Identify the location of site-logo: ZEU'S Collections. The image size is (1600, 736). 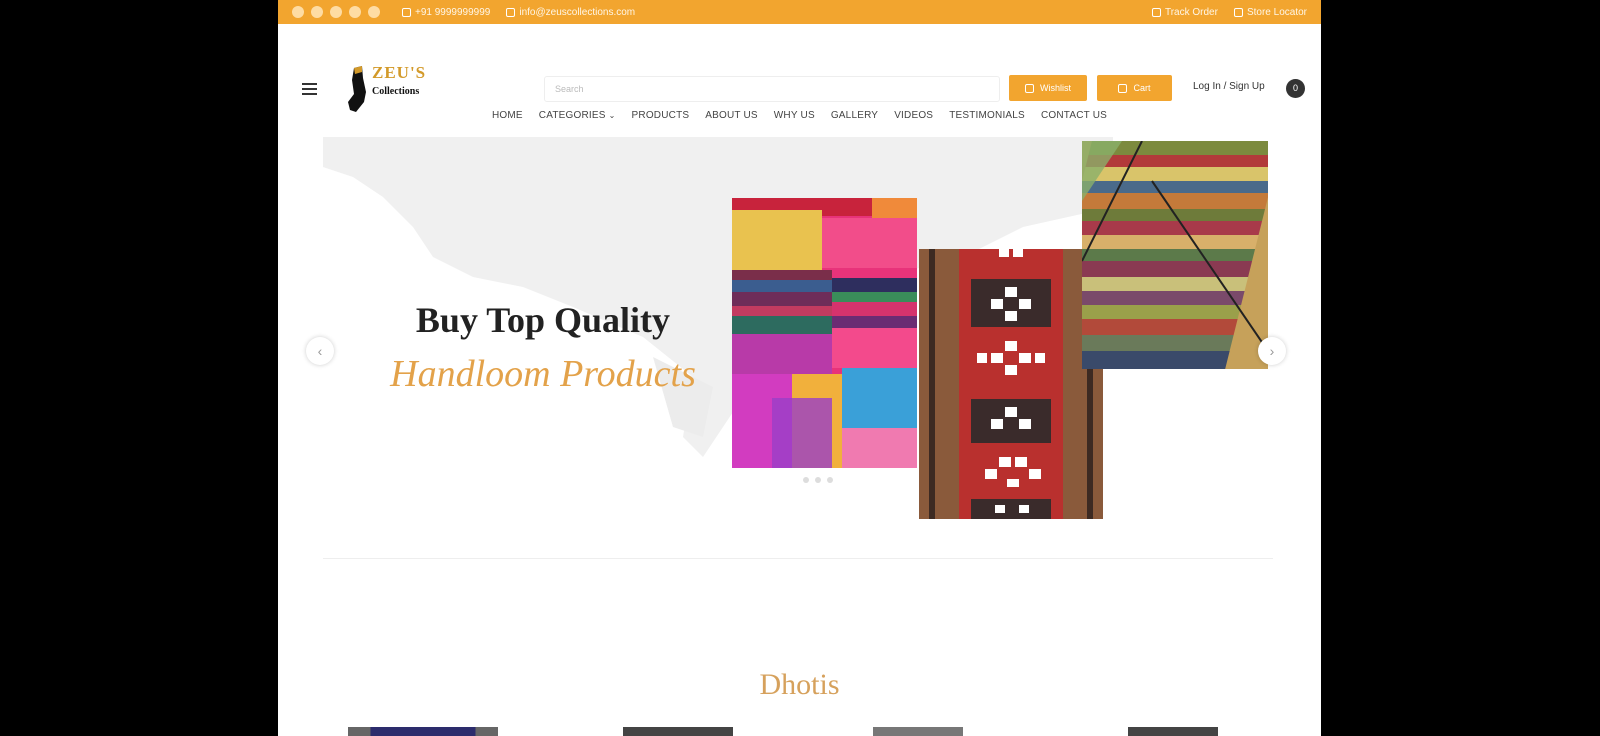
(386, 89).